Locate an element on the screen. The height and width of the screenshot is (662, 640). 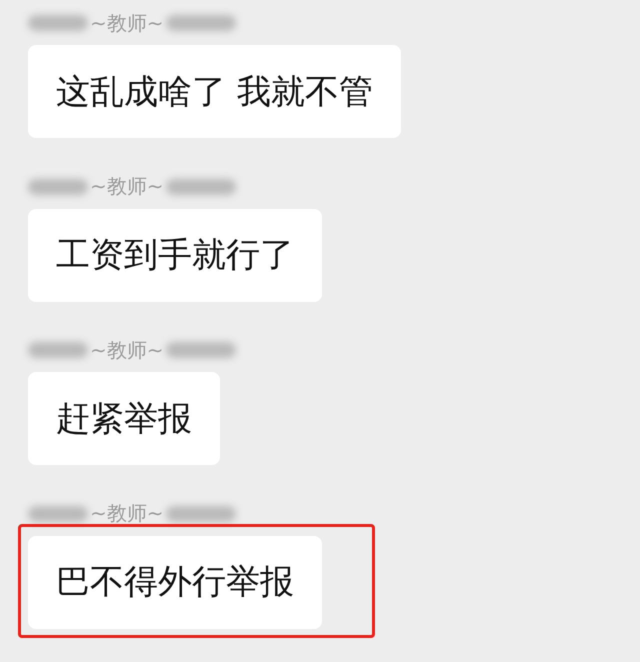
message-bubble: 这乱成啥了 我就不管 is located at coordinates (214, 91).